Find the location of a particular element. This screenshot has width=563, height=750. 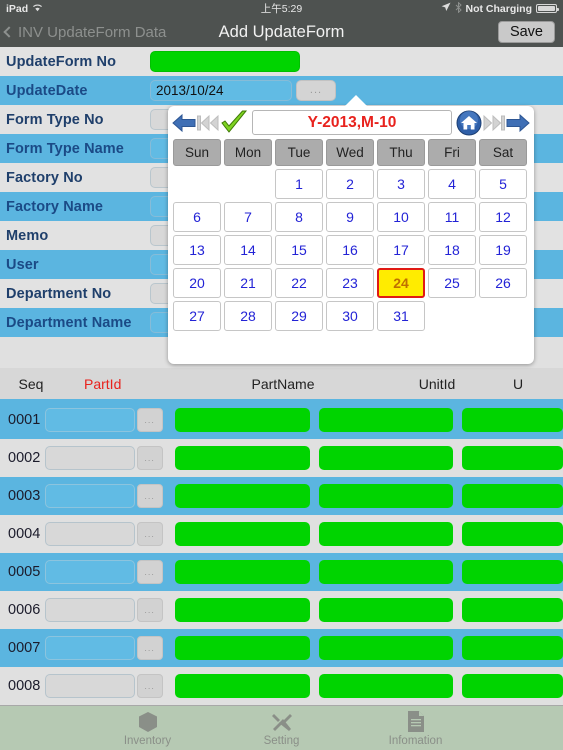

calendar-day-cell: 6 is located at coordinates (197, 217).